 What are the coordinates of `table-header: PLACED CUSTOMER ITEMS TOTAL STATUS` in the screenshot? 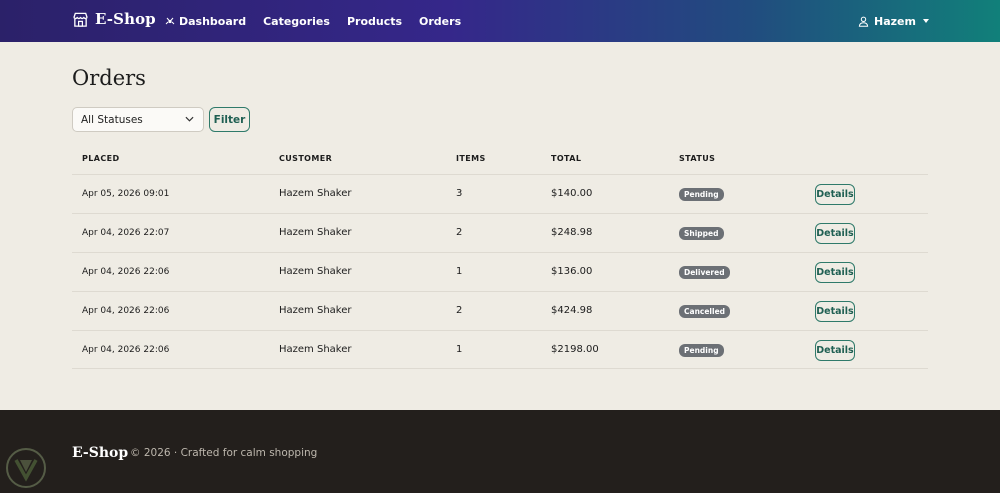 It's located at (500, 159).